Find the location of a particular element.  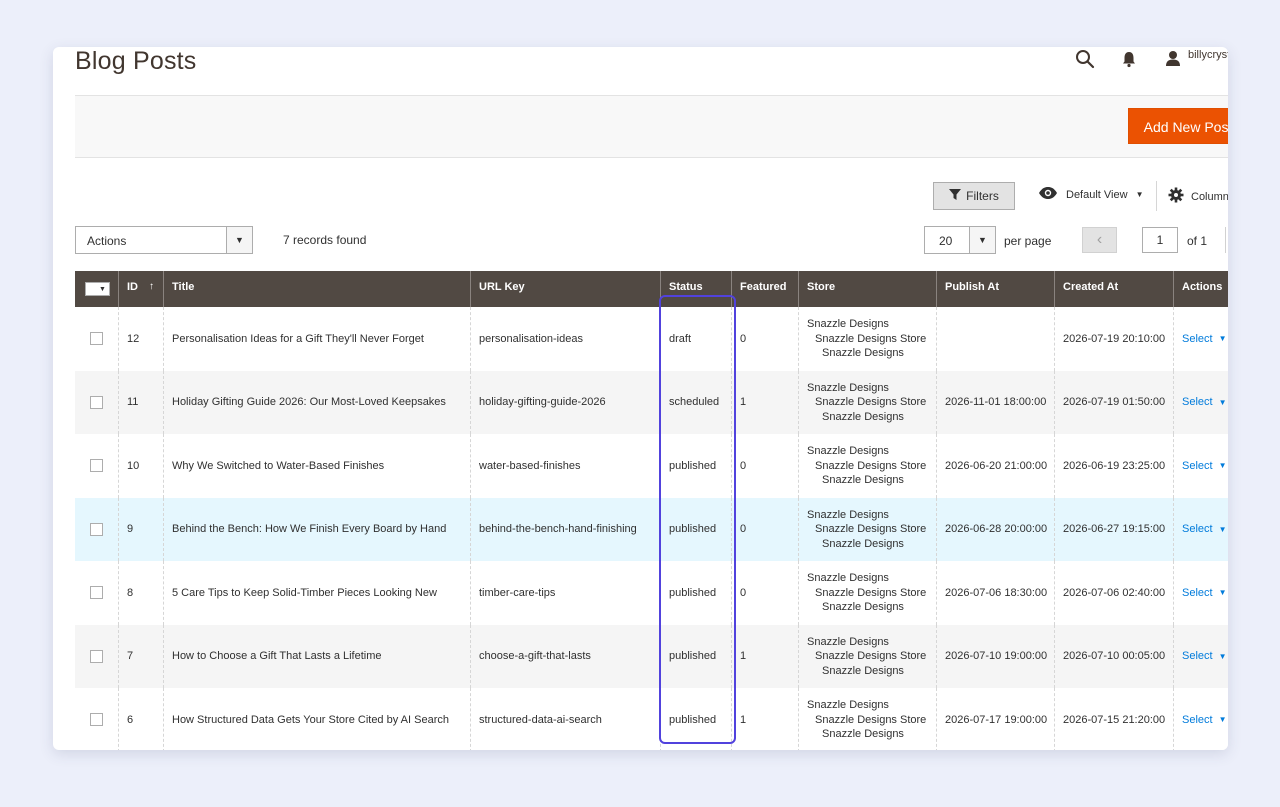

view-label: Default View is located at coordinates (1097, 194).